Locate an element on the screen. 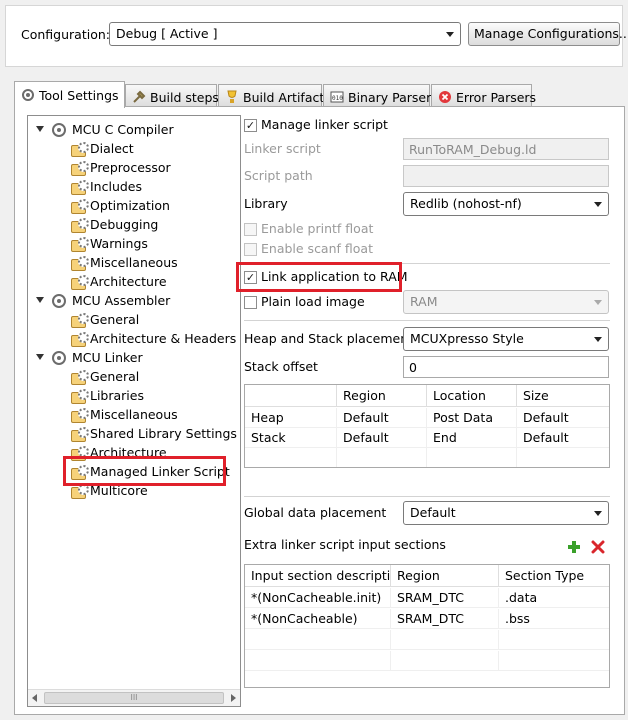  tree-label: Architecture is located at coordinates (128, 281).